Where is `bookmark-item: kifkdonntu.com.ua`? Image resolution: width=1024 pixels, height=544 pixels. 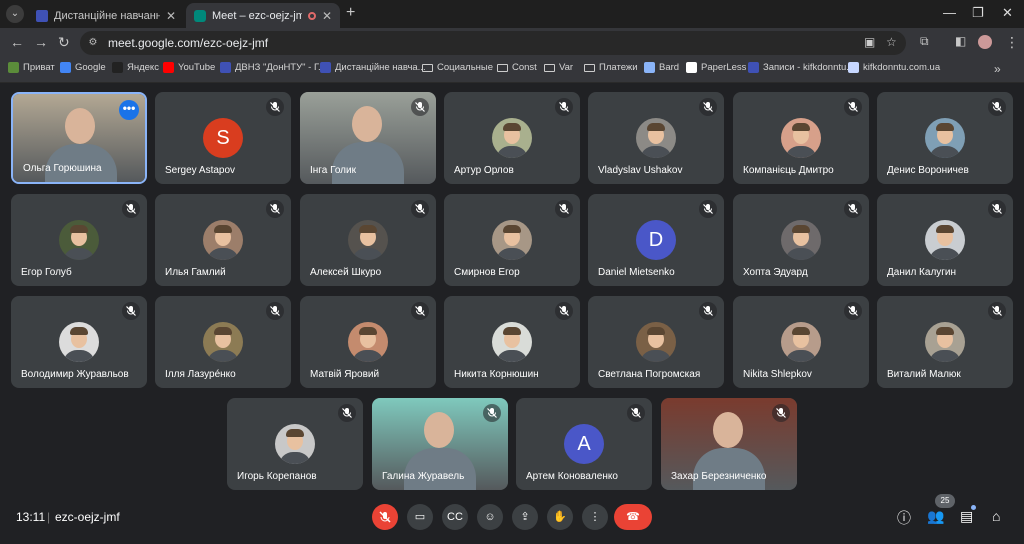 bookmark-item: kifkdonntu.com.ua is located at coordinates (894, 67).